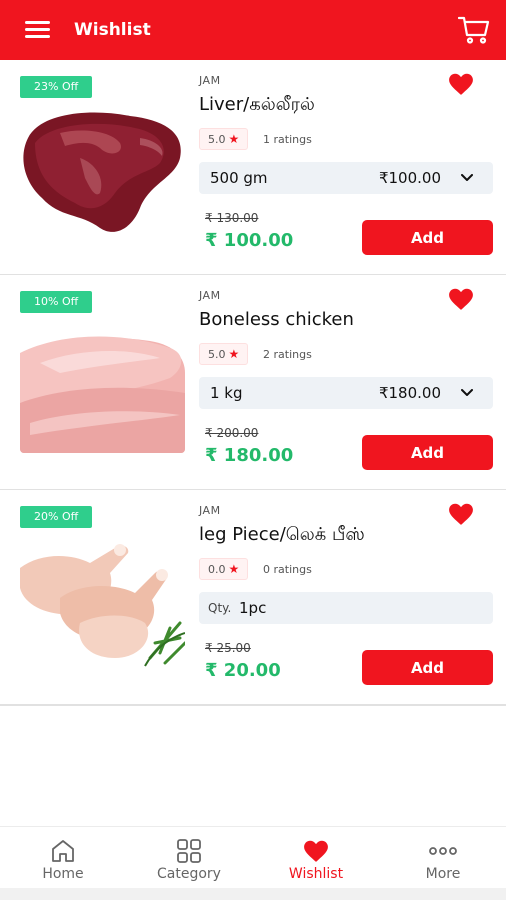 This screenshot has width=506, height=900. I want to click on rating-count: 0 ratings, so click(287, 569).